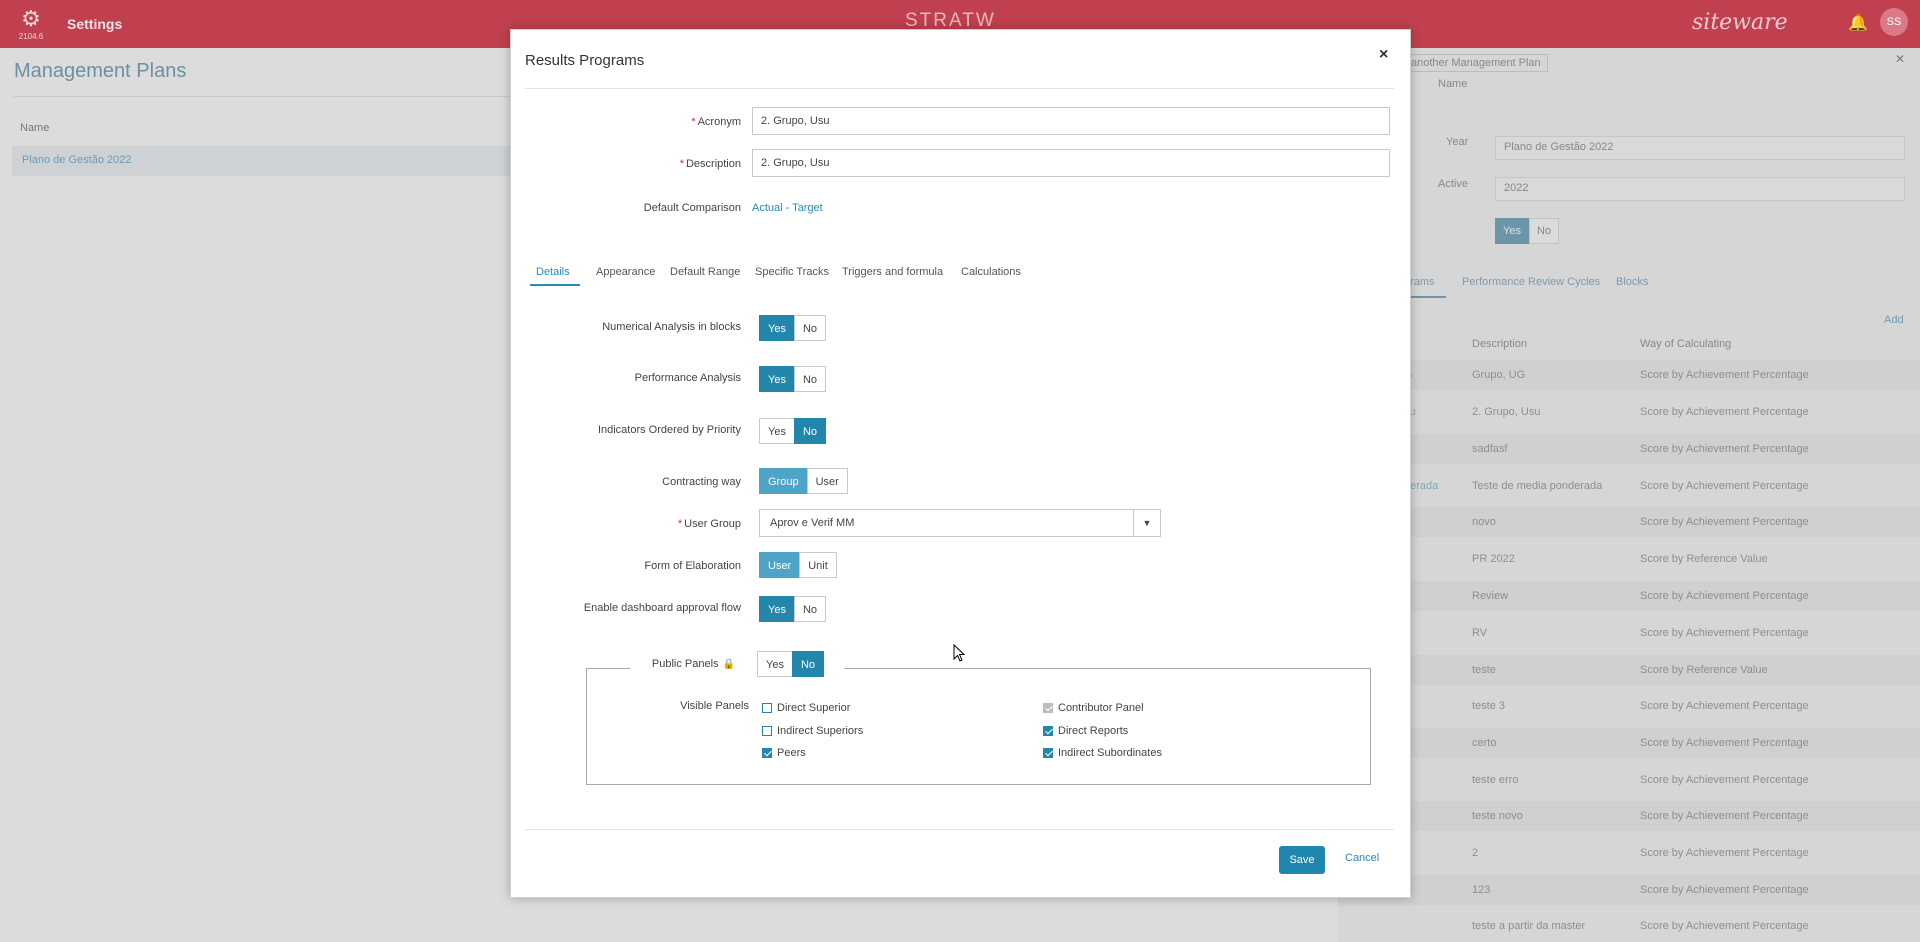 This screenshot has height=942, width=1920. Describe the element at coordinates (1146, 523) in the screenshot. I see `chevron-down-icon: ▼` at that location.